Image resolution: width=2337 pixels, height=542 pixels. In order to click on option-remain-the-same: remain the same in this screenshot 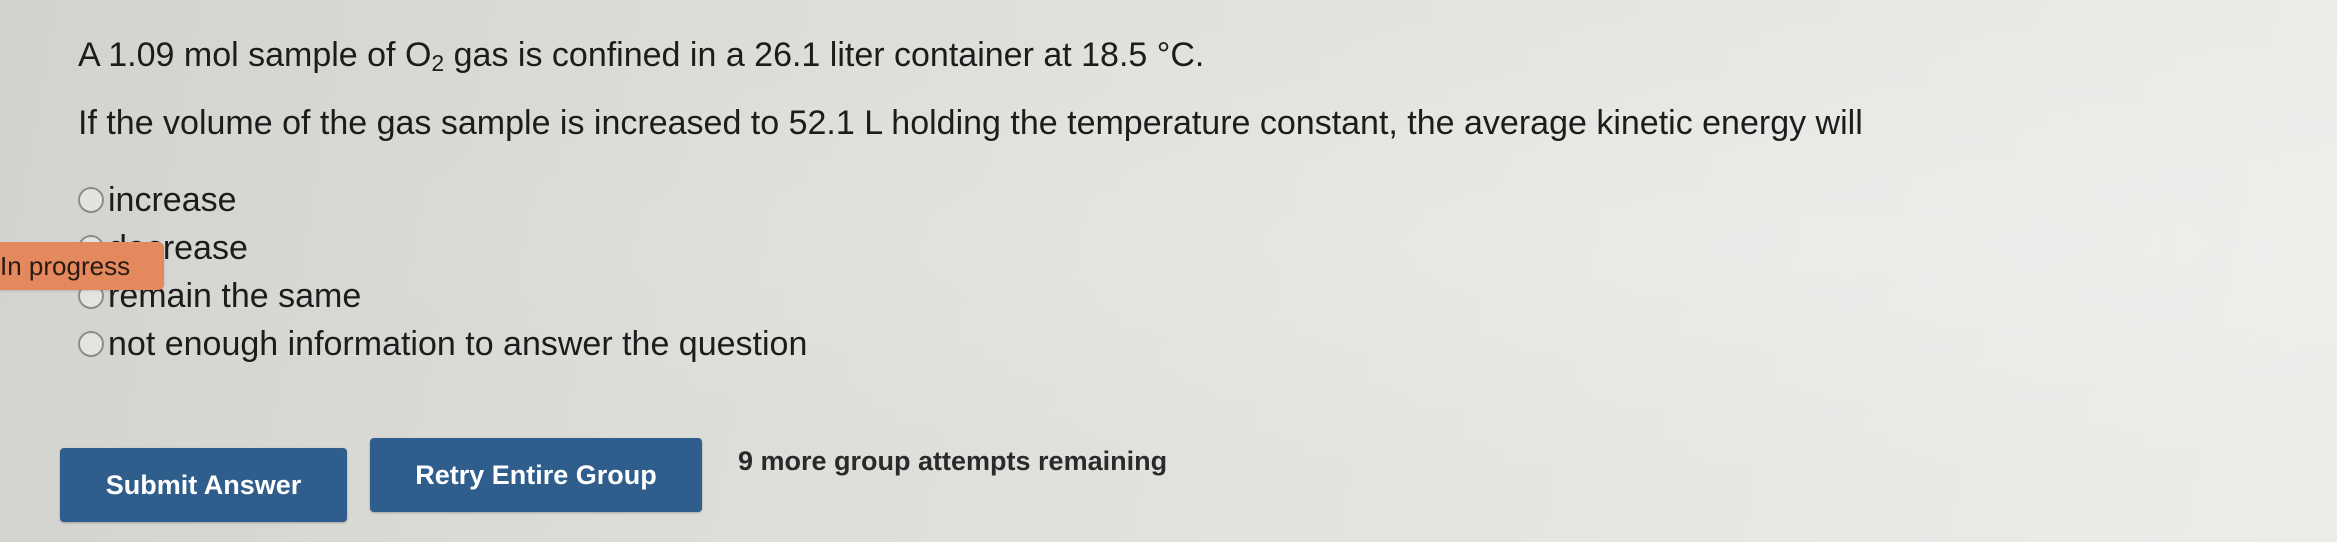, I will do `click(442, 296)`.